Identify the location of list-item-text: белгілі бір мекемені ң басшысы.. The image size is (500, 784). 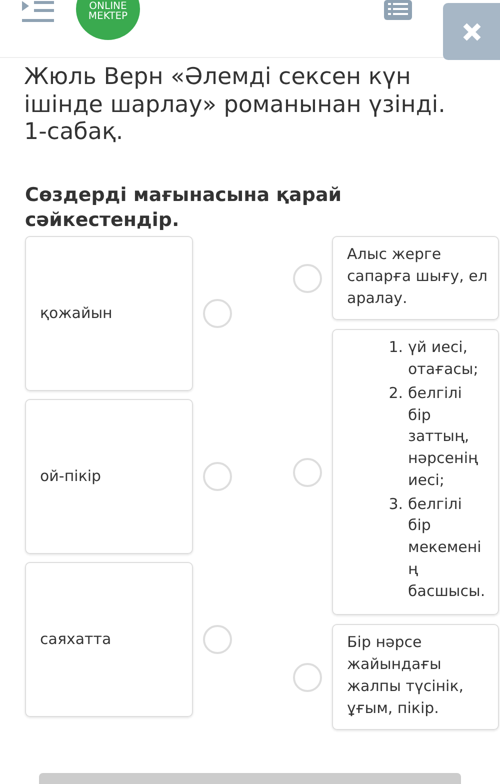
(447, 548).